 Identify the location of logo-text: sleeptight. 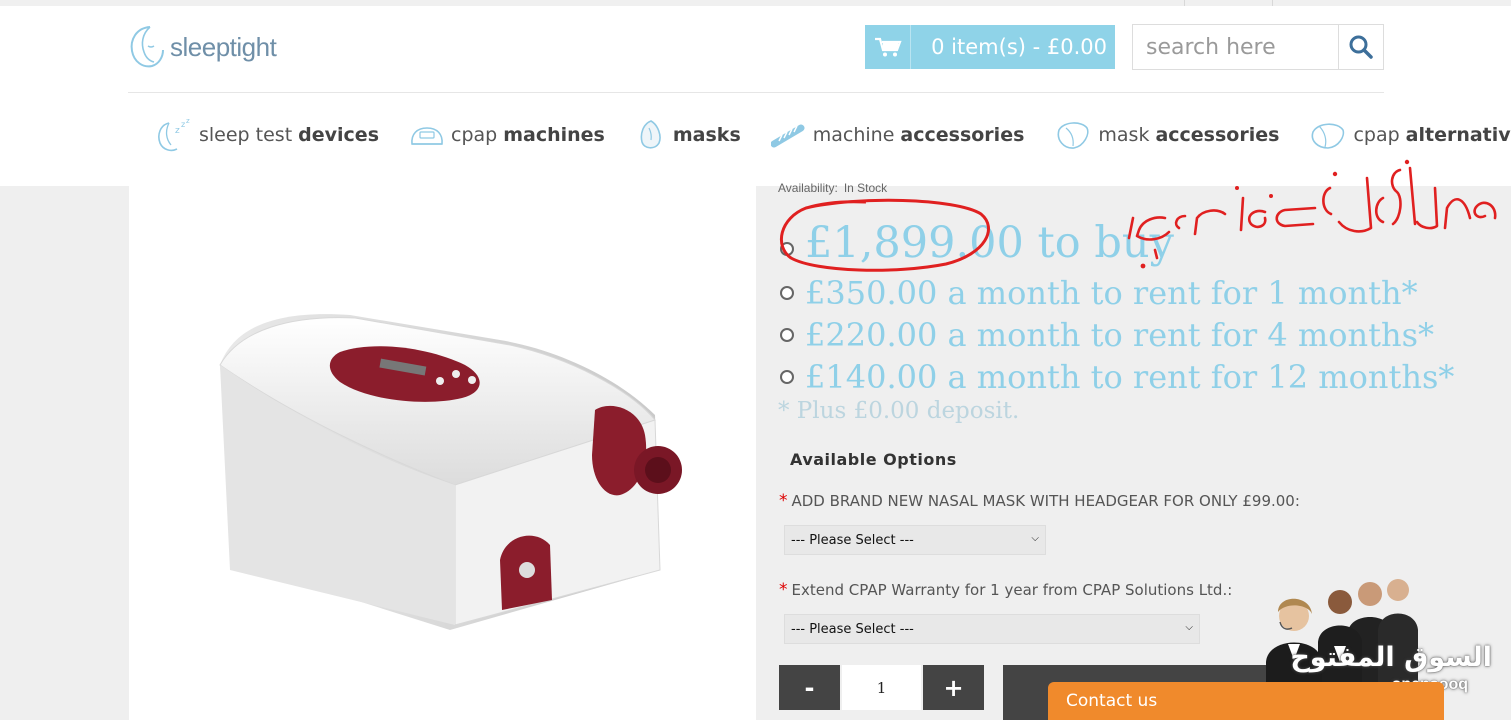
(223, 46).